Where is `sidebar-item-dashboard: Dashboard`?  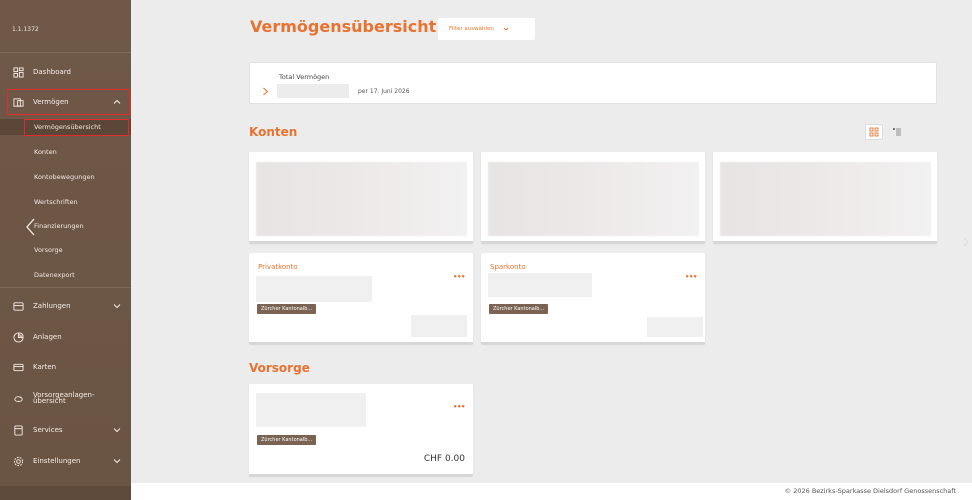
sidebar-item-dashboard: Dashboard is located at coordinates (65, 72).